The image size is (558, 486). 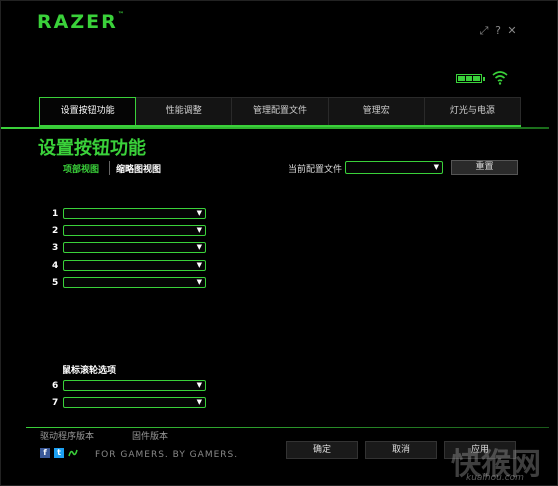 What do you see at coordinates (498, 31) in the screenshot?
I see `help-icon: ?` at bounding box center [498, 31].